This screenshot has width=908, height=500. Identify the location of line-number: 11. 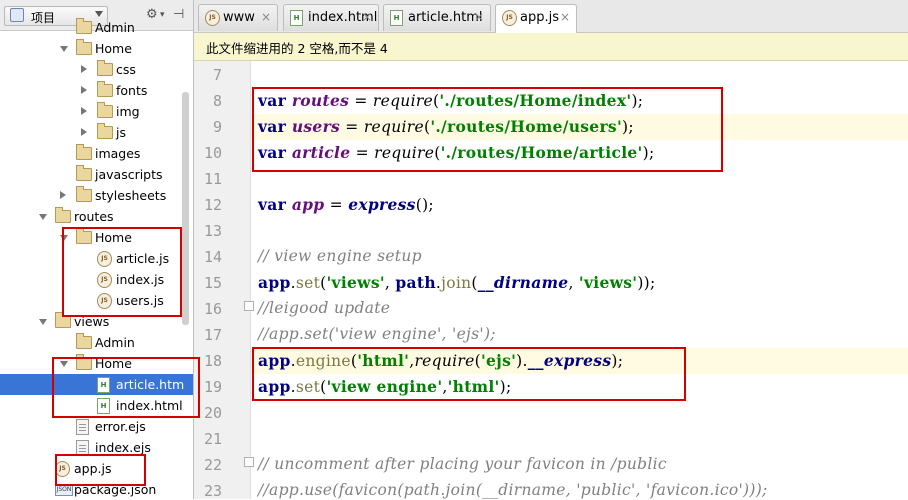
(212, 179).